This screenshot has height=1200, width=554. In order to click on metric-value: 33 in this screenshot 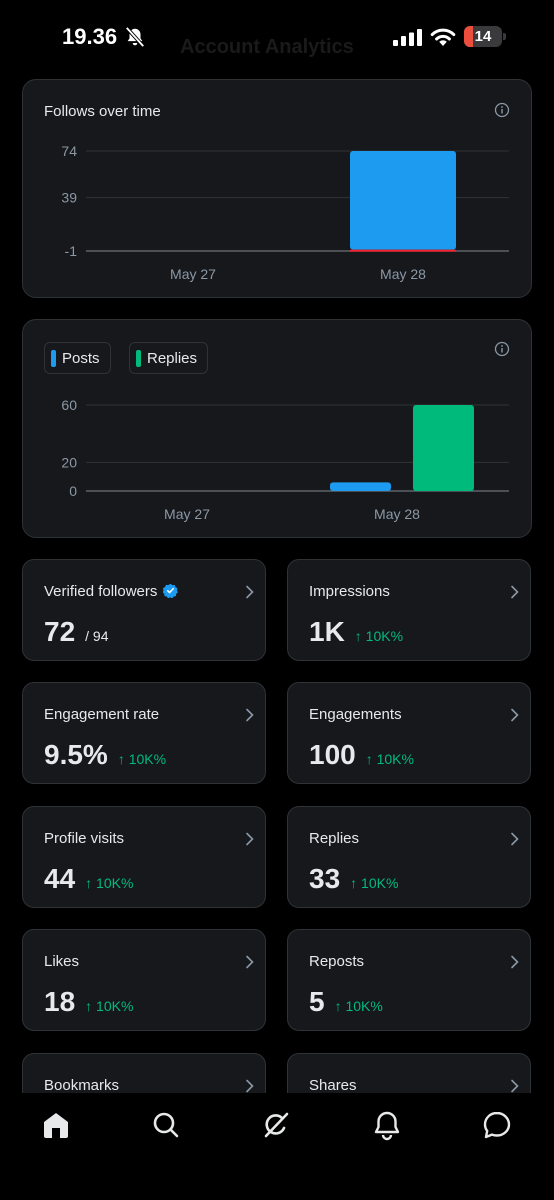, I will do `click(325, 878)`.